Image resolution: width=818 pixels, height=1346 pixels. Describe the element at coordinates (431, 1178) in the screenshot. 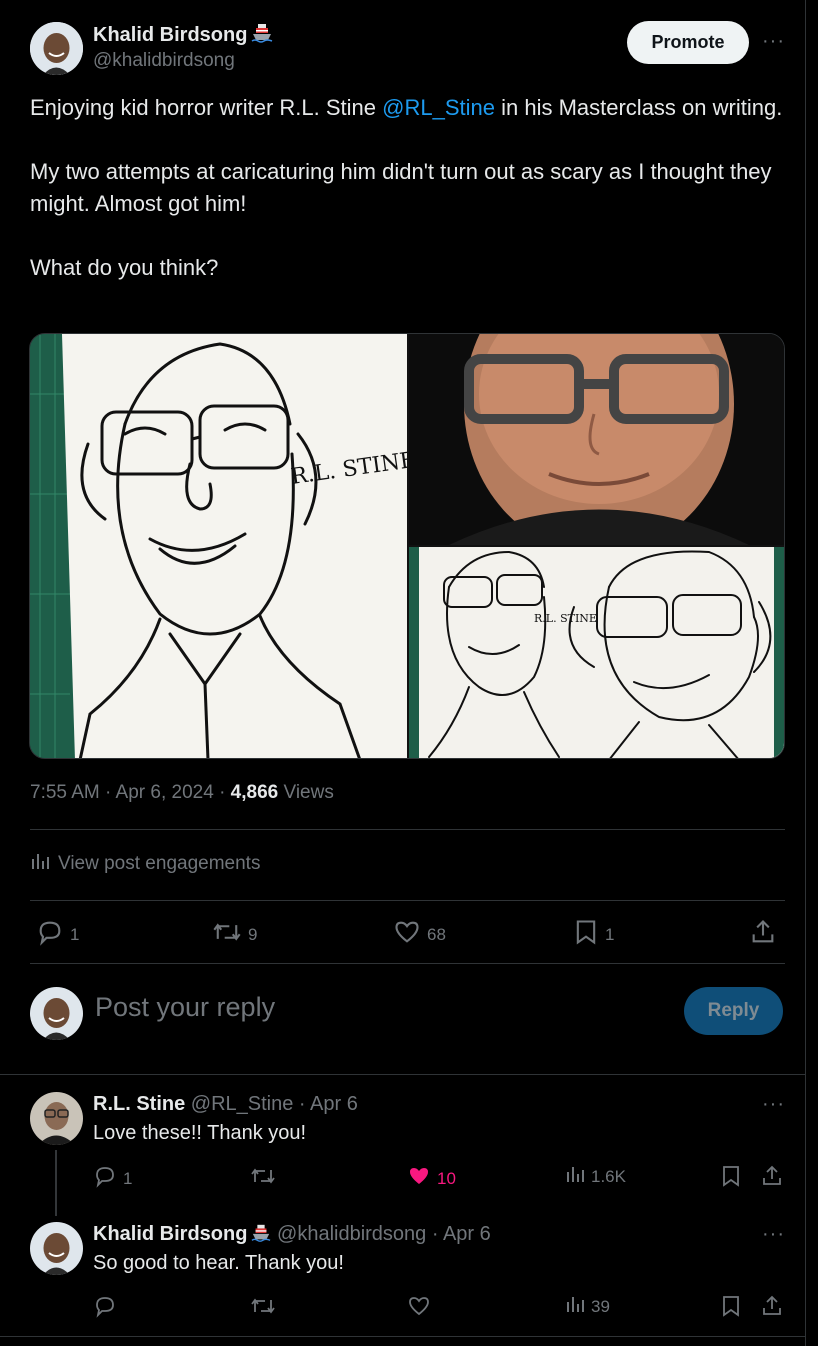

I see `reply-like-action: 10` at that location.